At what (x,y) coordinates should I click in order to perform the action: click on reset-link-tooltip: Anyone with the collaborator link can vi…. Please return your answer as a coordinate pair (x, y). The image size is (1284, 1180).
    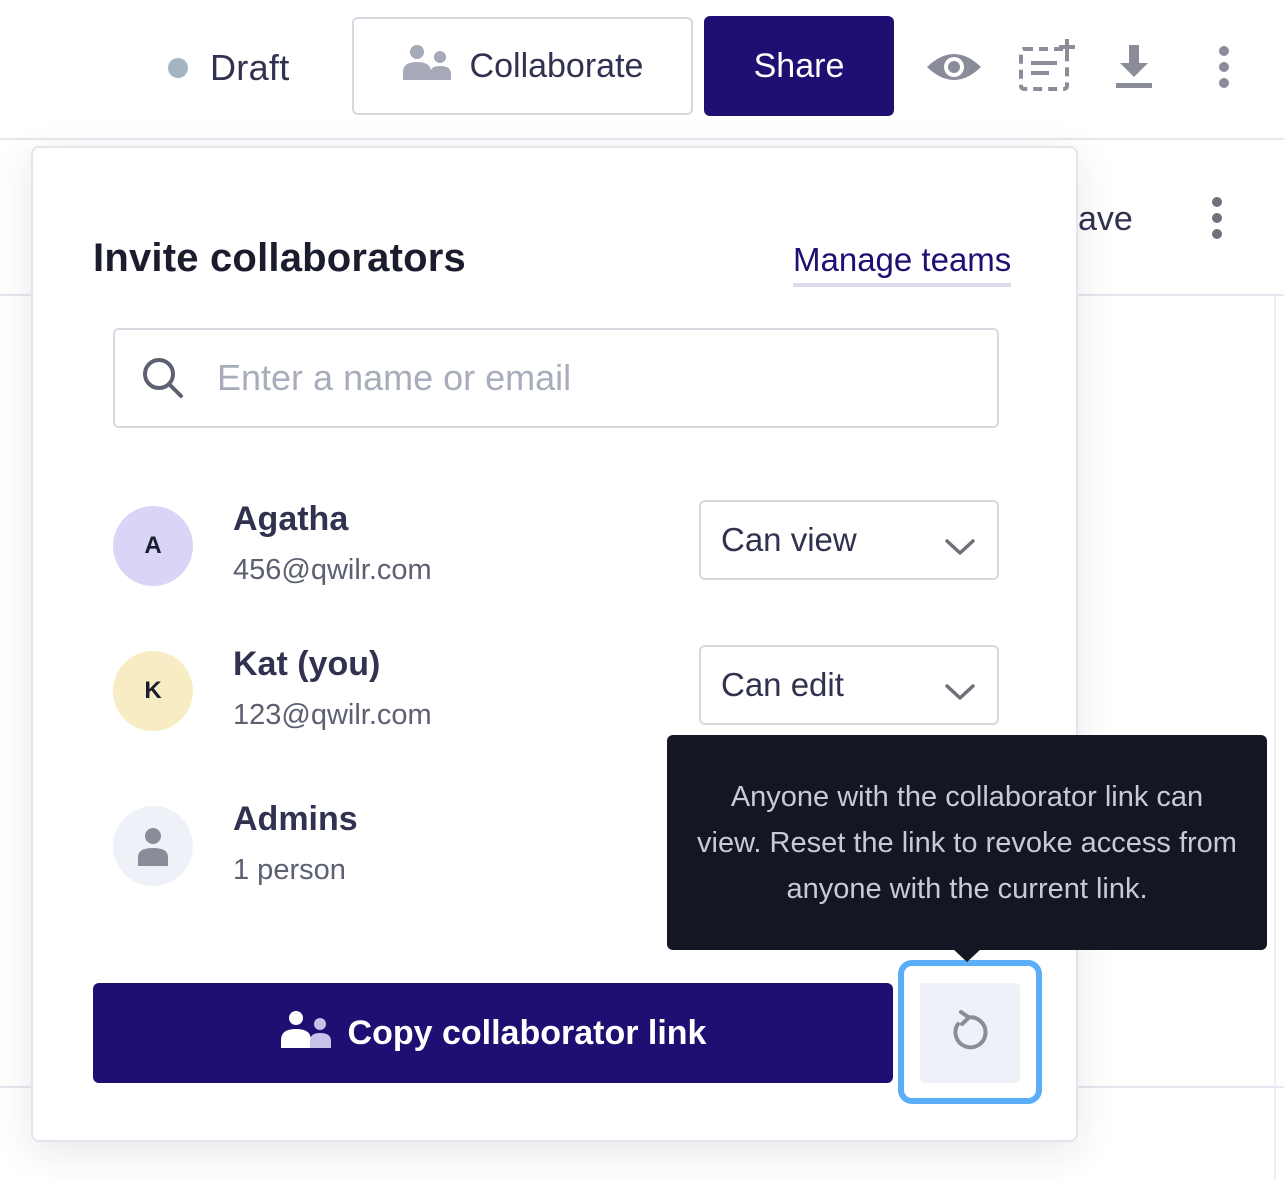
    Looking at the image, I should click on (967, 842).